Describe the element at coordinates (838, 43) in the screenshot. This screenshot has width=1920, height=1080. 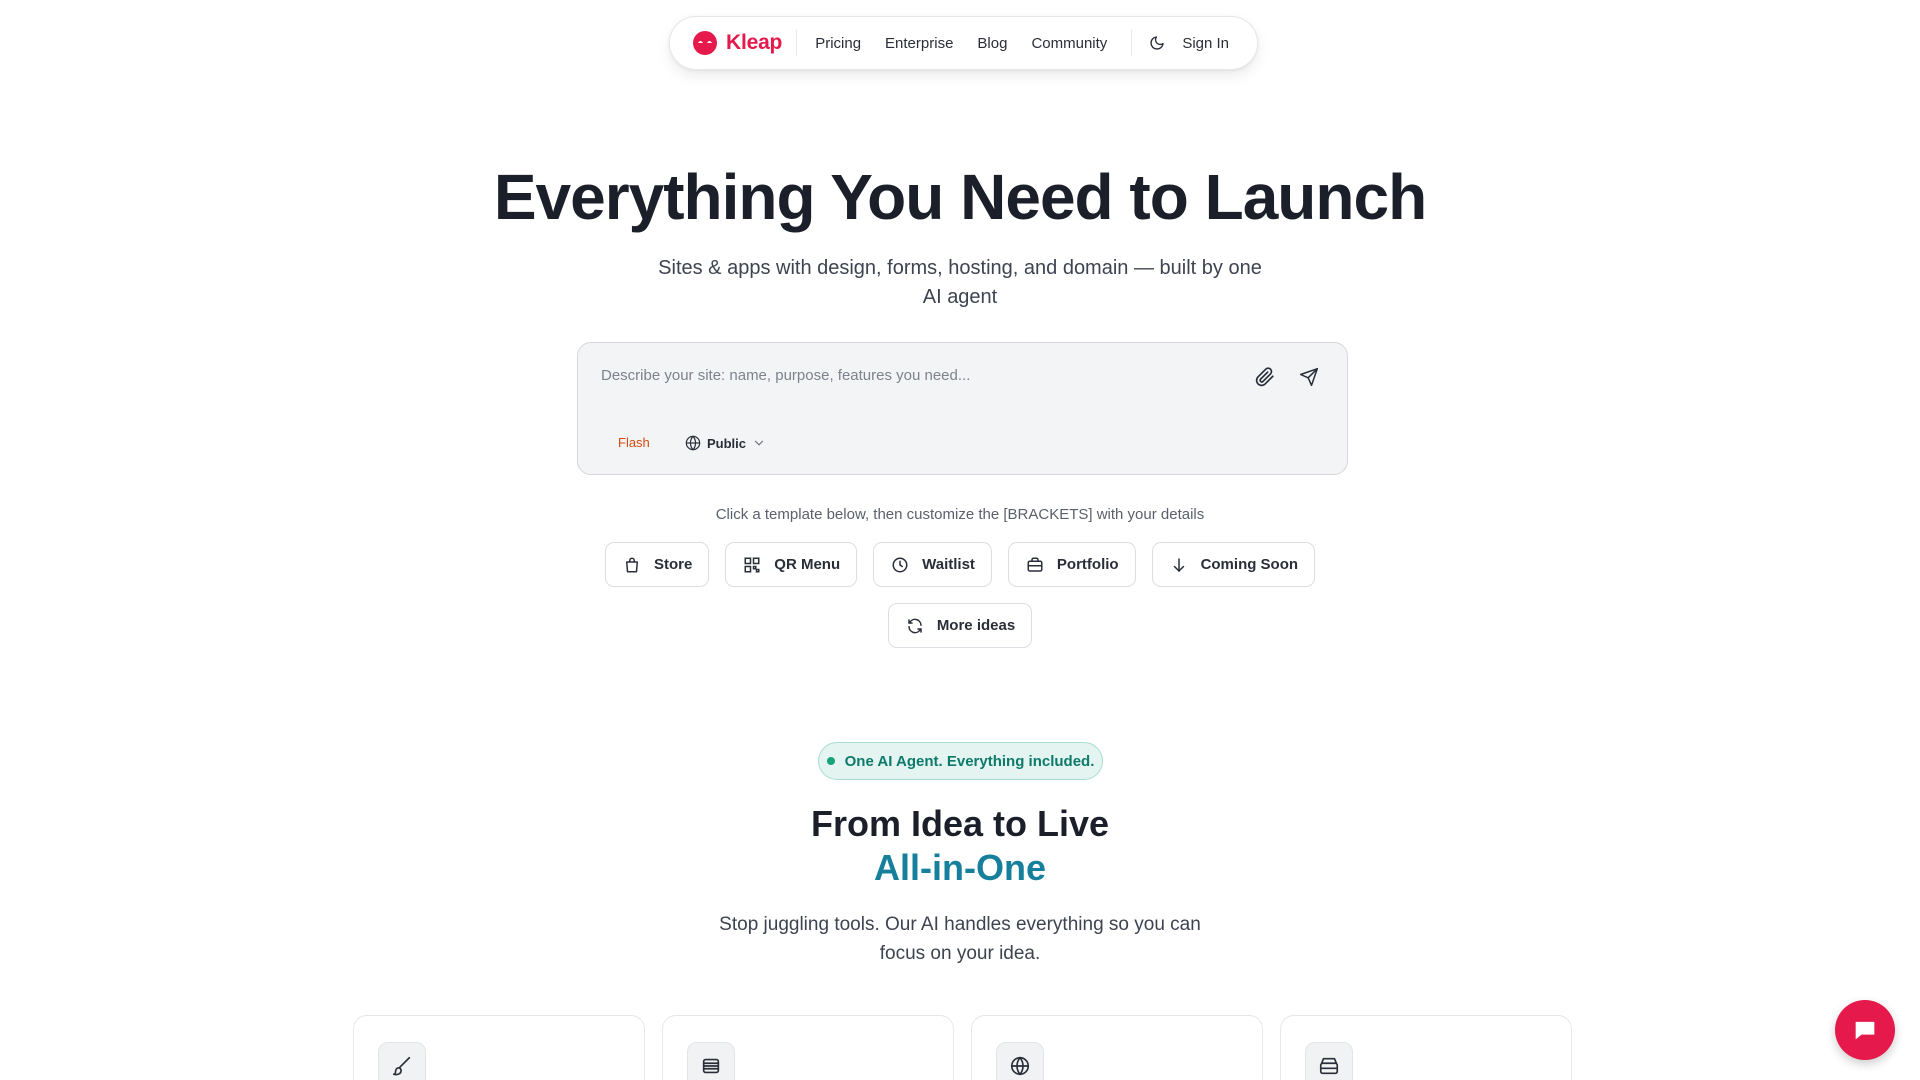
I see `nav-link-pricing: Pricing` at that location.